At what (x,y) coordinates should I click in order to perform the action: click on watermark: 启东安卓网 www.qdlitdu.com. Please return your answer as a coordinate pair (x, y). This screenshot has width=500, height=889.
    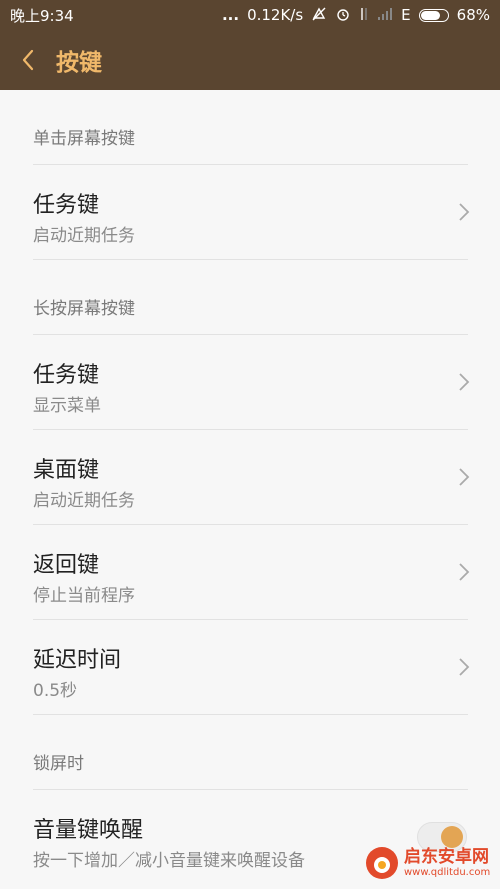
    Looking at the image, I should click on (429, 863).